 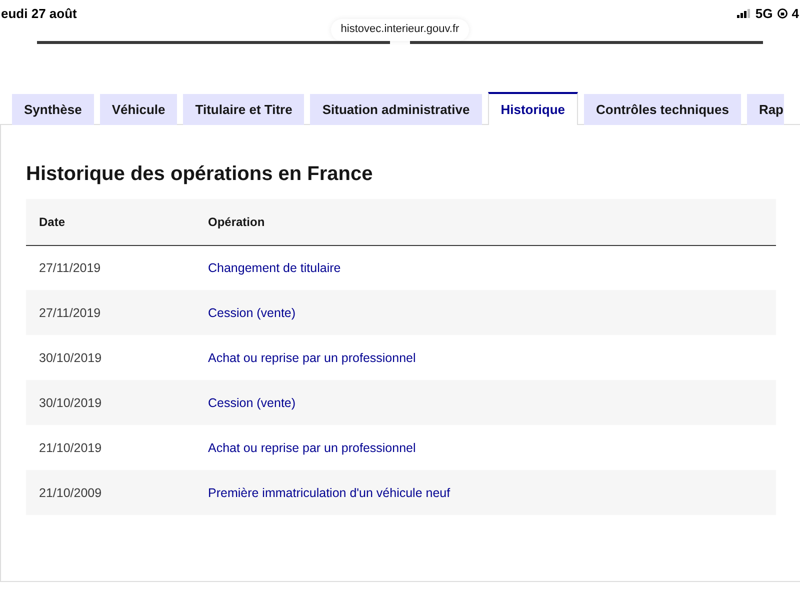 What do you see at coordinates (200, 174) in the screenshot?
I see `section-title: Historique des opérations en France` at bounding box center [200, 174].